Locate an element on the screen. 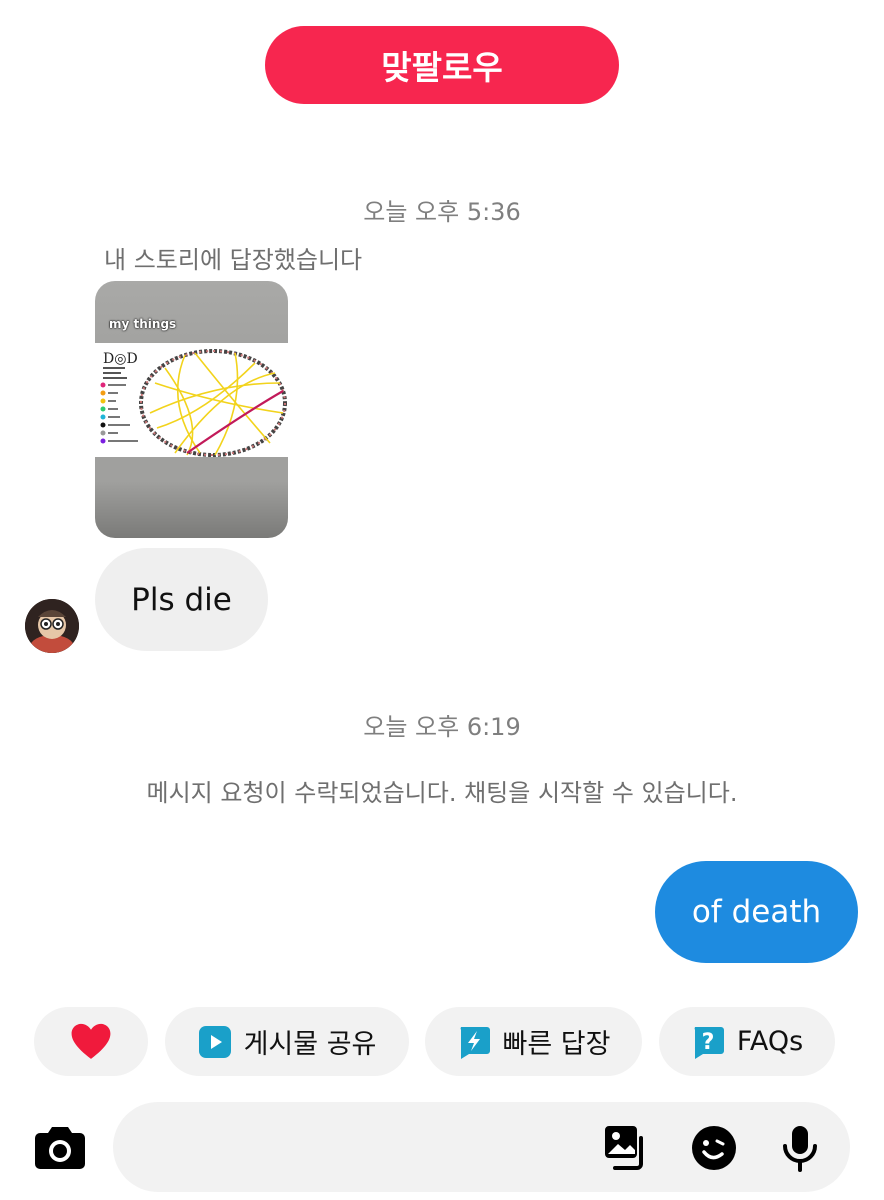 Image resolution: width=884 pixels, height=1200 pixels. quick-reply-label: 빠른 답장 is located at coordinates (556, 1044).